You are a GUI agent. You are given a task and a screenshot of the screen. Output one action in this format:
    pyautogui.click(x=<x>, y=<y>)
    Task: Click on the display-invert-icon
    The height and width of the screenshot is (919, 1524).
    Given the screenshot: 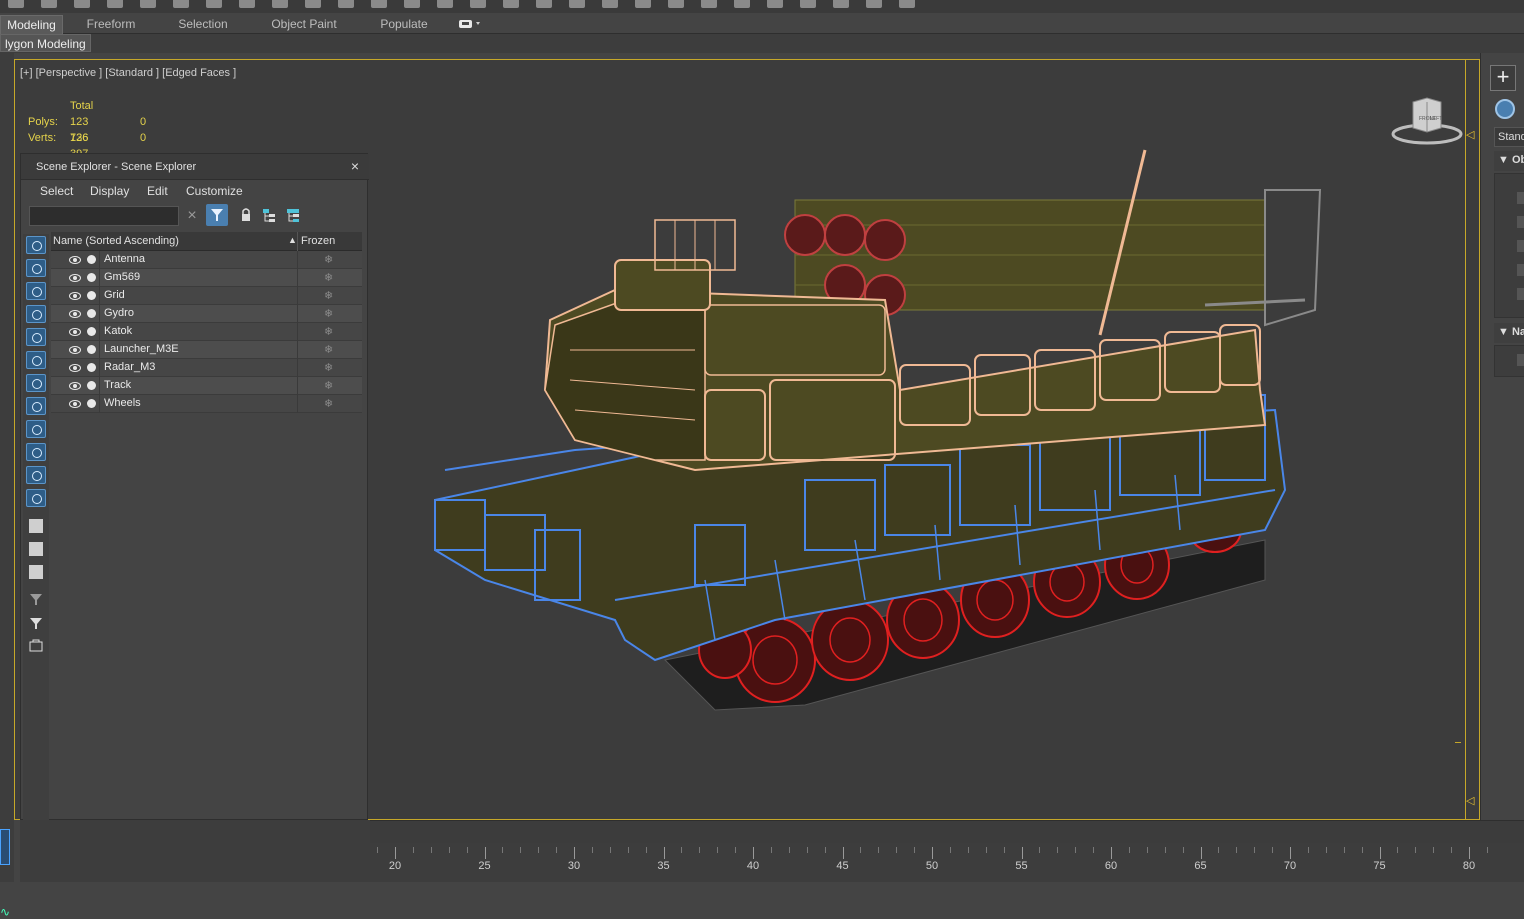 What is the action you would take?
    pyautogui.click(x=36, y=572)
    